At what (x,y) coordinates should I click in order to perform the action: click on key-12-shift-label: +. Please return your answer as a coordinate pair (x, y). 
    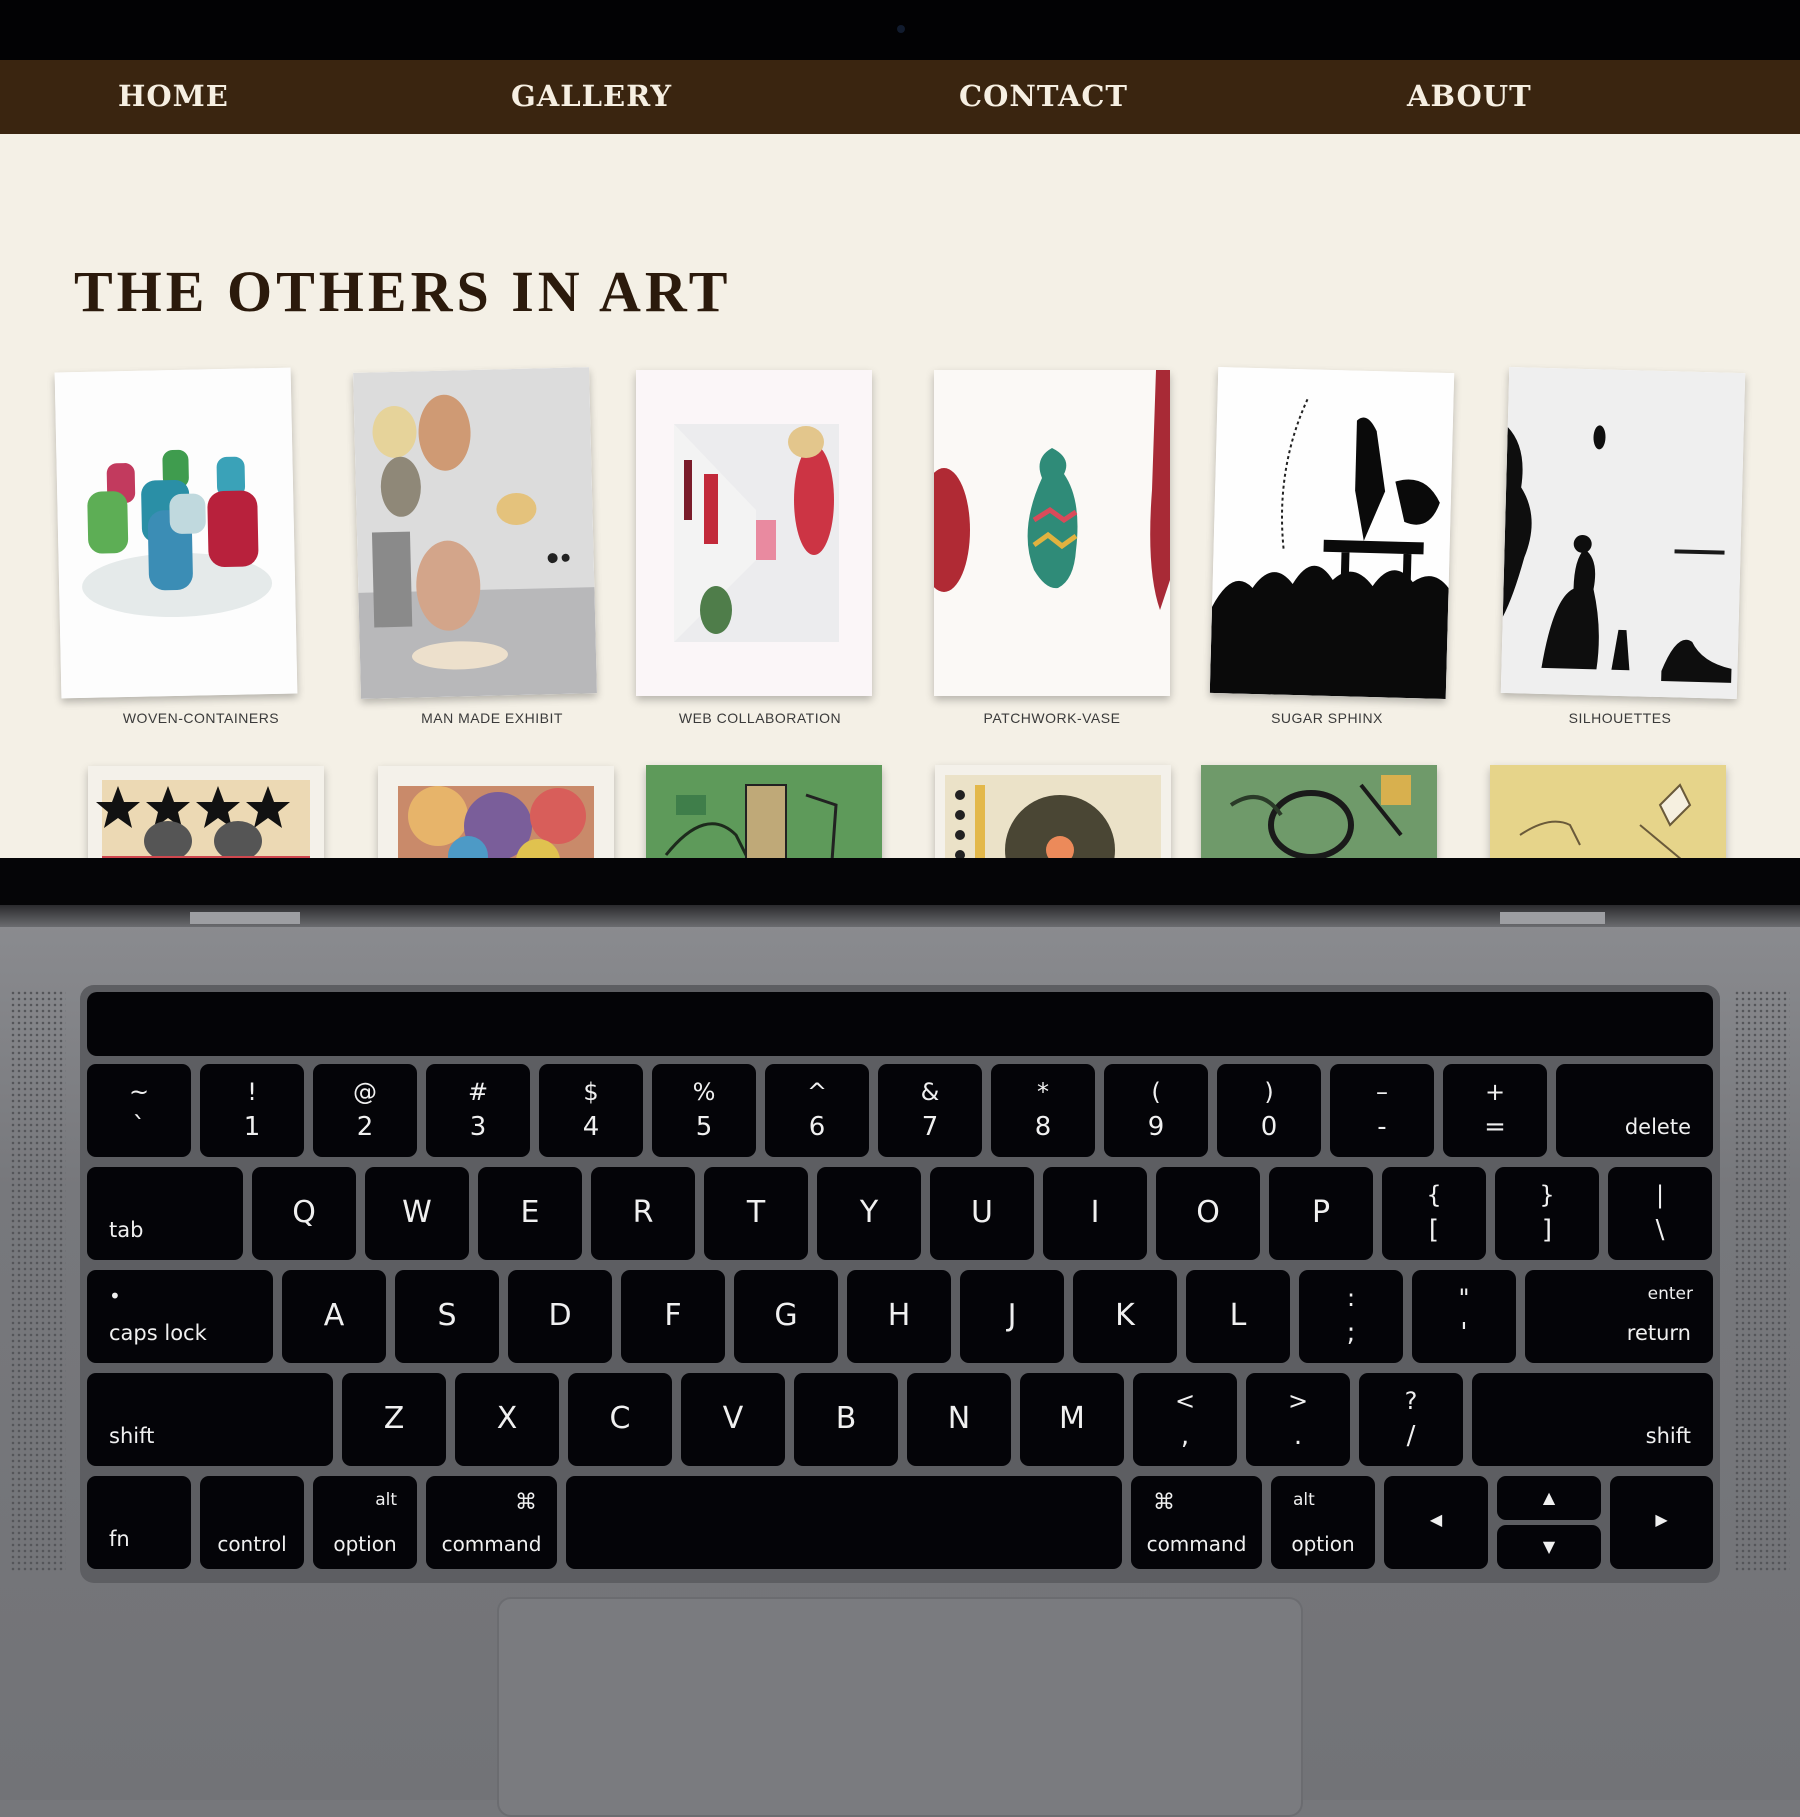
    Looking at the image, I should click on (1495, 1092).